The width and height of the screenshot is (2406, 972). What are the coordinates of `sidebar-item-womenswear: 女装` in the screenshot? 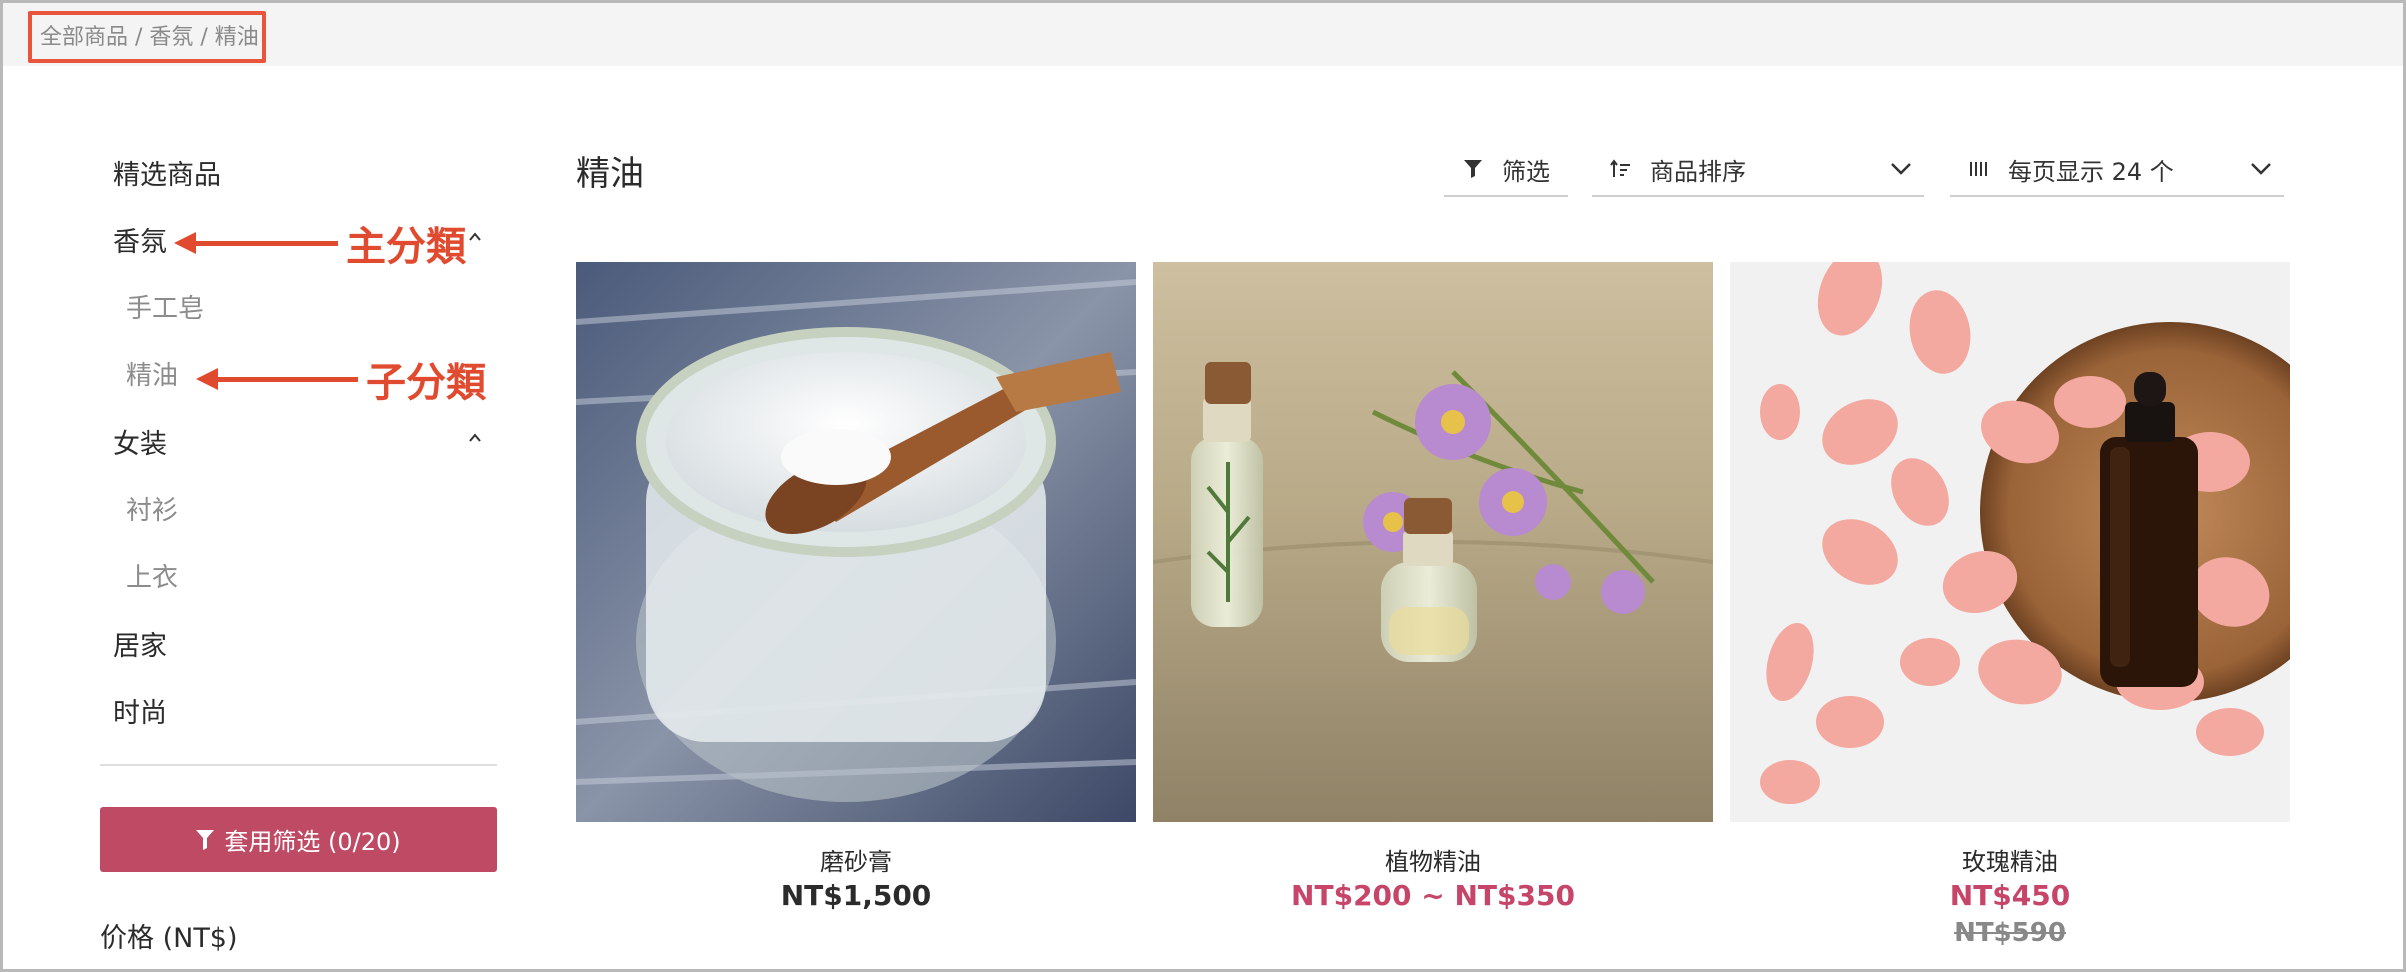 It's located at (140, 441).